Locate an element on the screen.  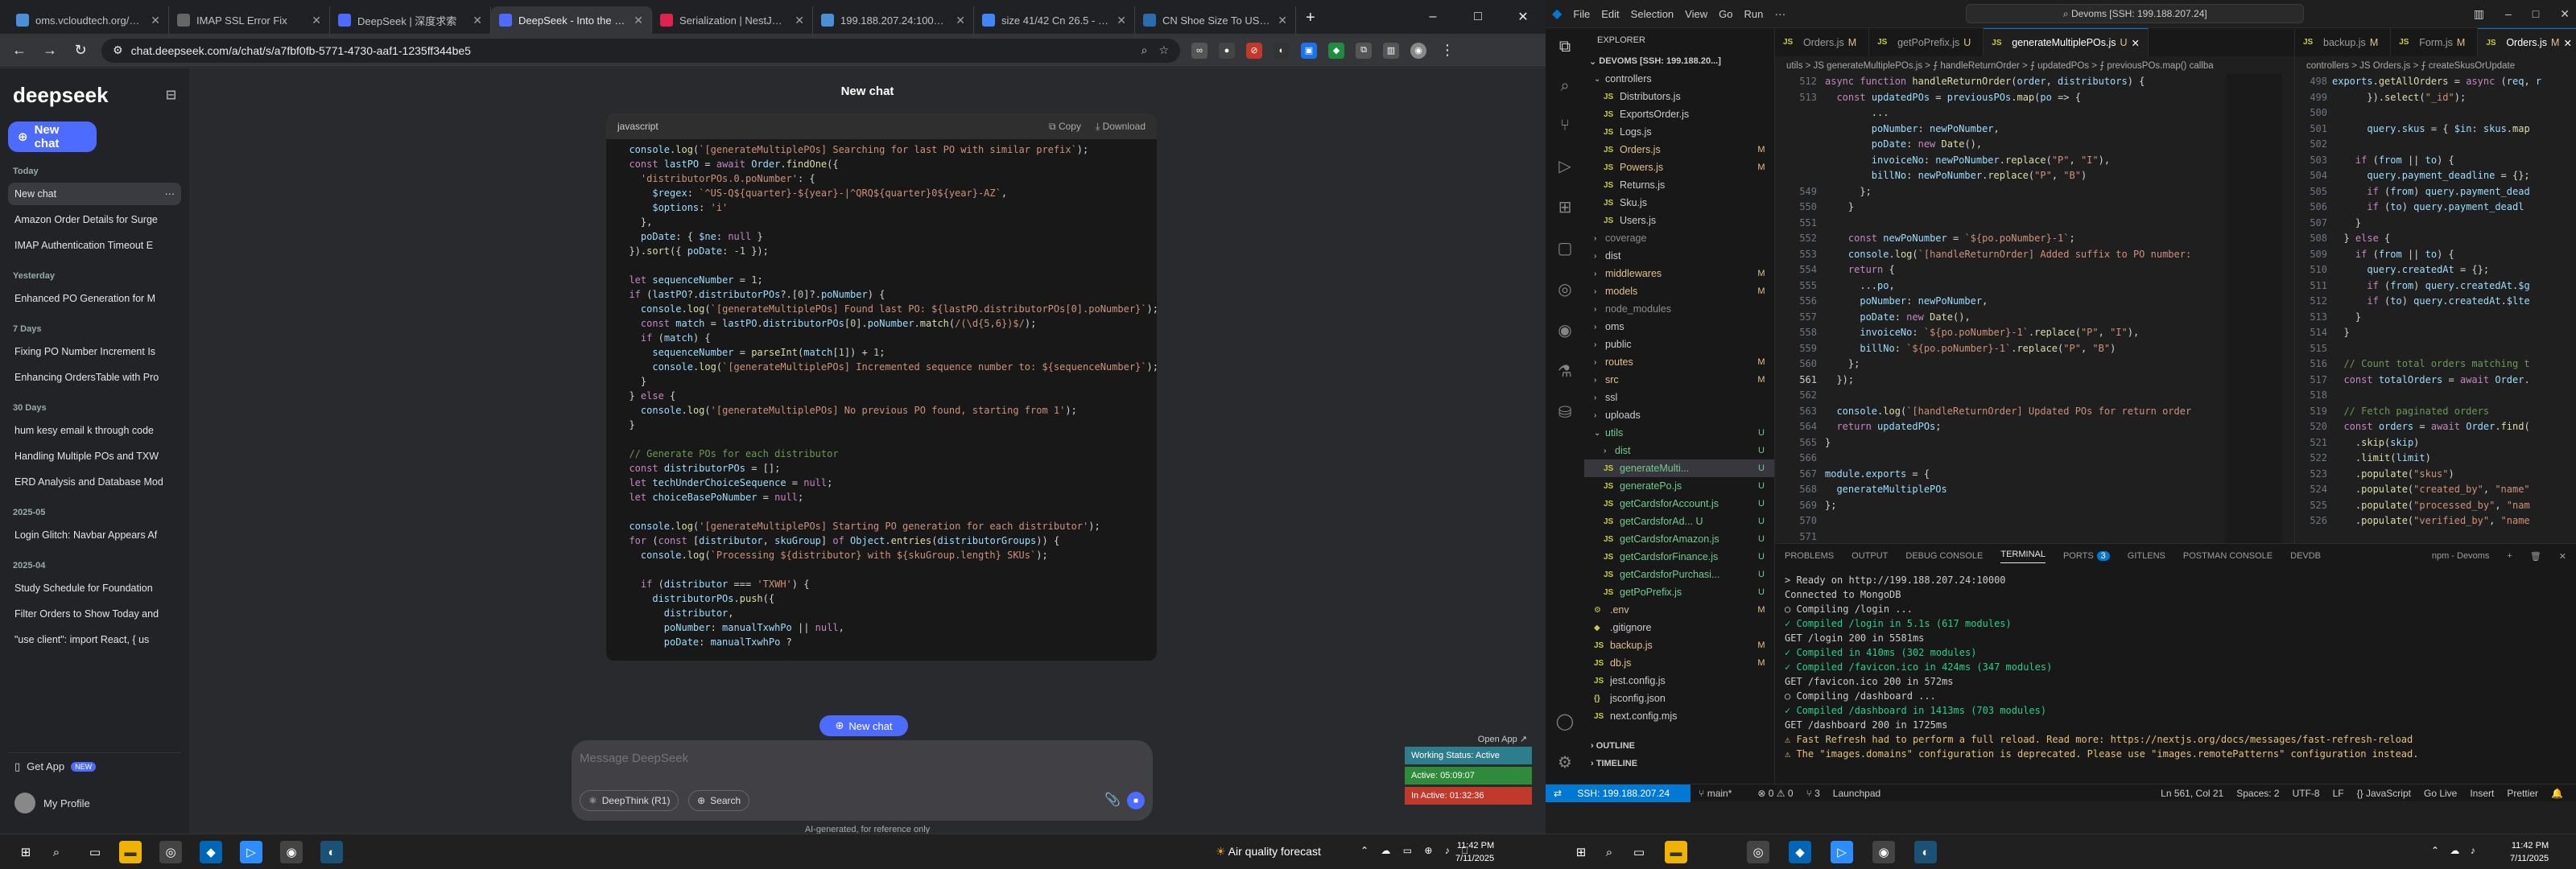
file-item: JS getCardsforAd... U U is located at coordinates (1679, 521).